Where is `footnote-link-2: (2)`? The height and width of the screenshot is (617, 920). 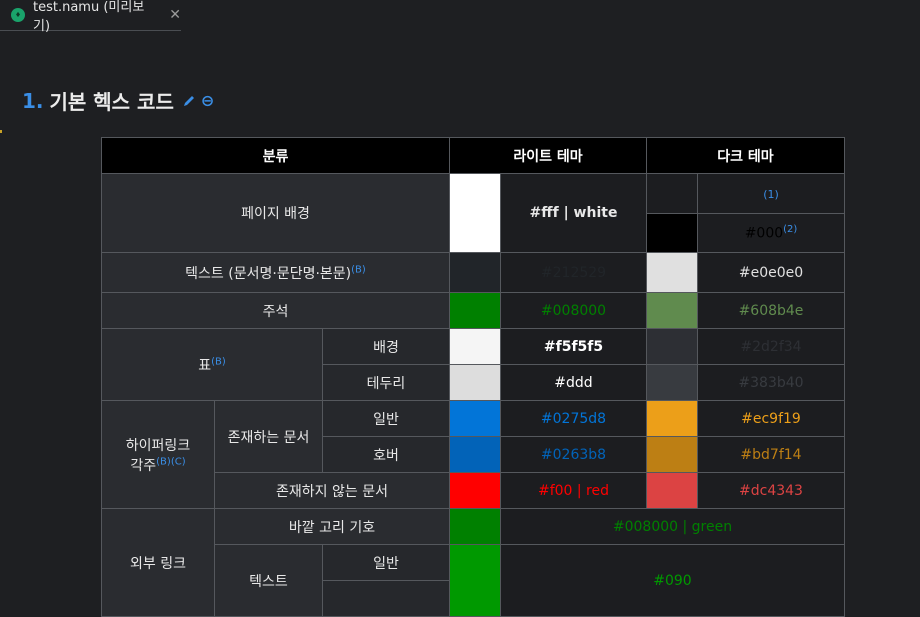
footnote-link-2: (2) is located at coordinates (790, 229).